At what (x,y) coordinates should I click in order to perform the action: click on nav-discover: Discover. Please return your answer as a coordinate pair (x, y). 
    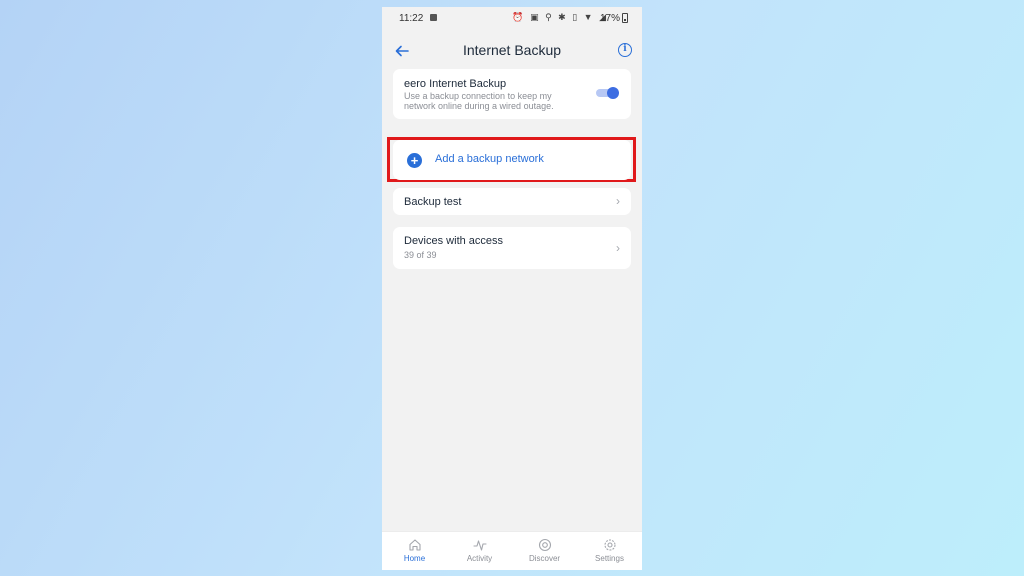
    Looking at the image, I should click on (544, 551).